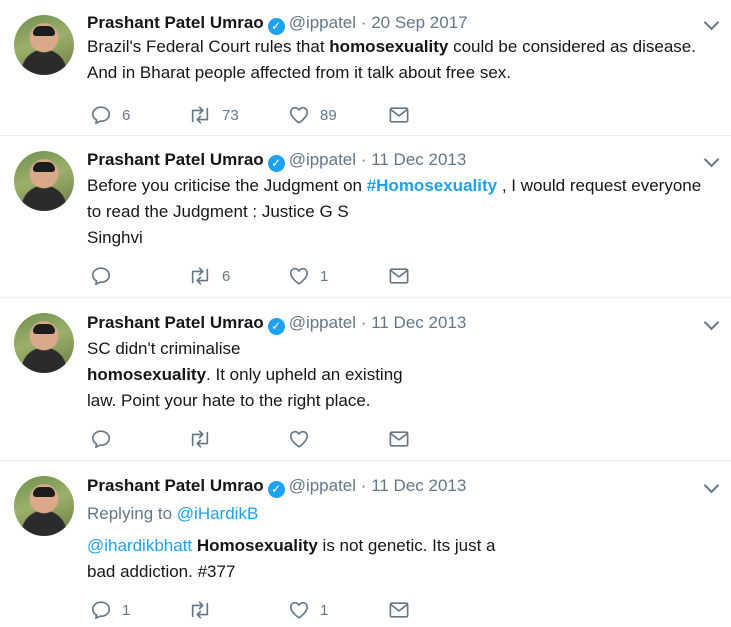 The width and height of the screenshot is (731, 627). What do you see at coordinates (599, 185) in the screenshot?
I see `text-segment: , I would request everyone` at bounding box center [599, 185].